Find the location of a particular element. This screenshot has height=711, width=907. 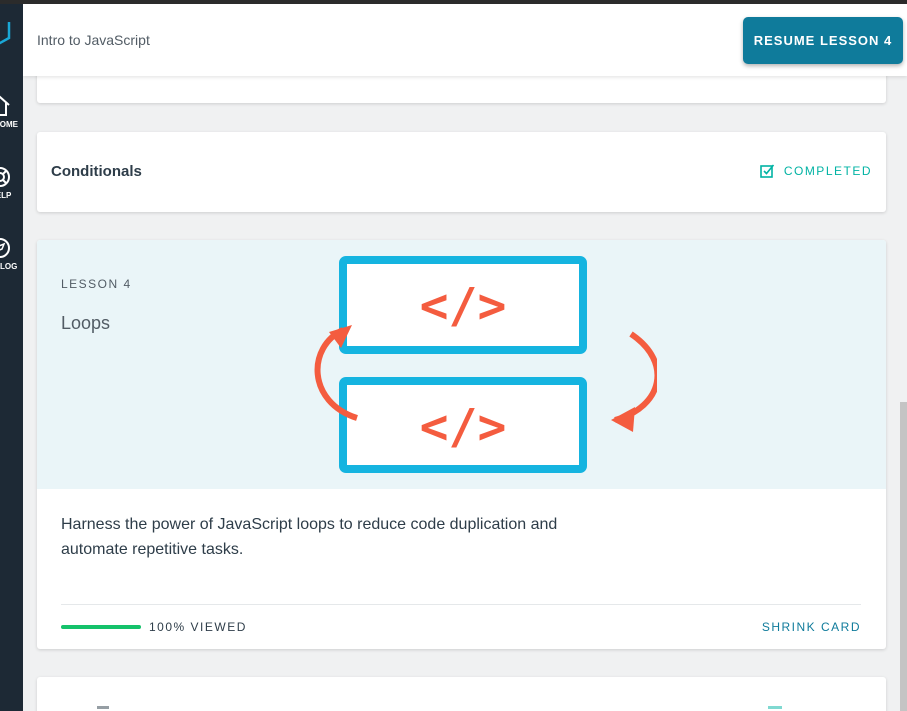

completed-badge: COMPLETED is located at coordinates (816, 170).